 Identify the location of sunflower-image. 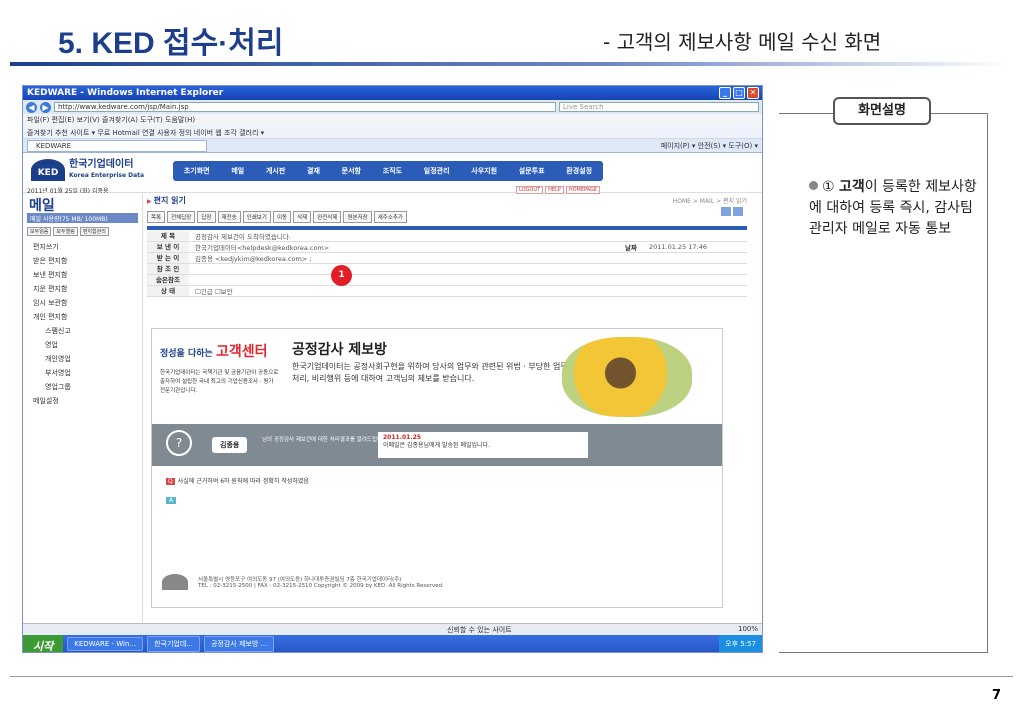
(627, 377).